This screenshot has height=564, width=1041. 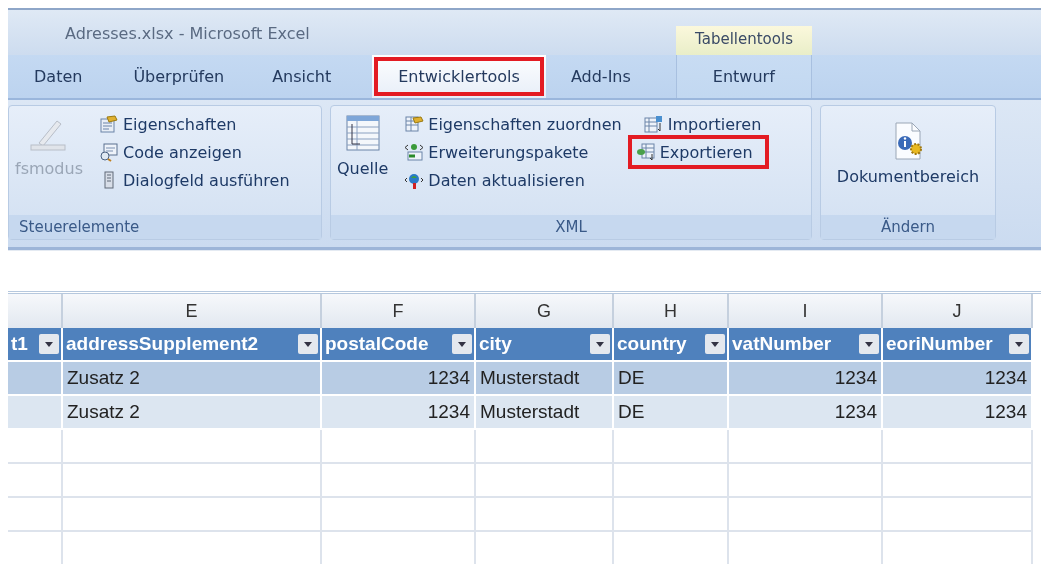 I want to click on column-letter: G, so click(x=545, y=311).